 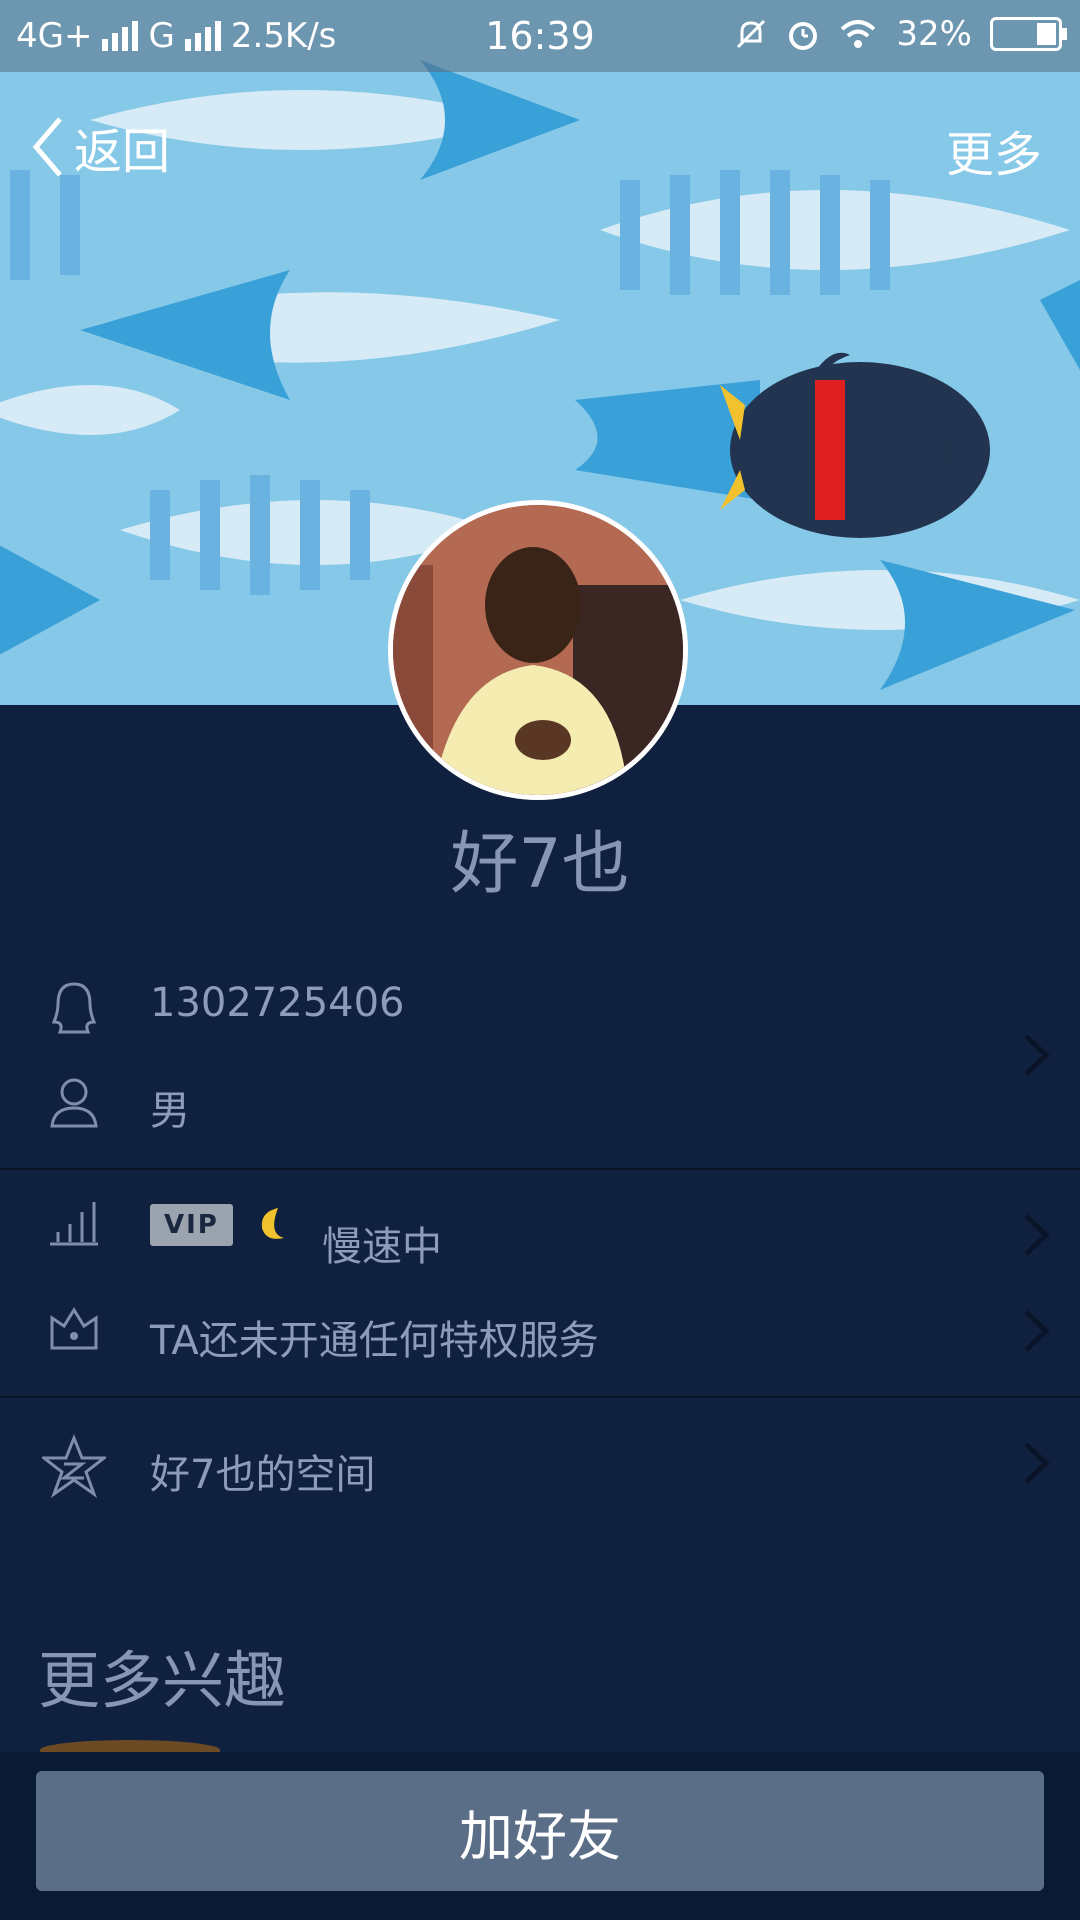 What do you see at coordinates (272, 1223) in the screenshot?
I see `moon-icon` at bounding box center [272, 1223].